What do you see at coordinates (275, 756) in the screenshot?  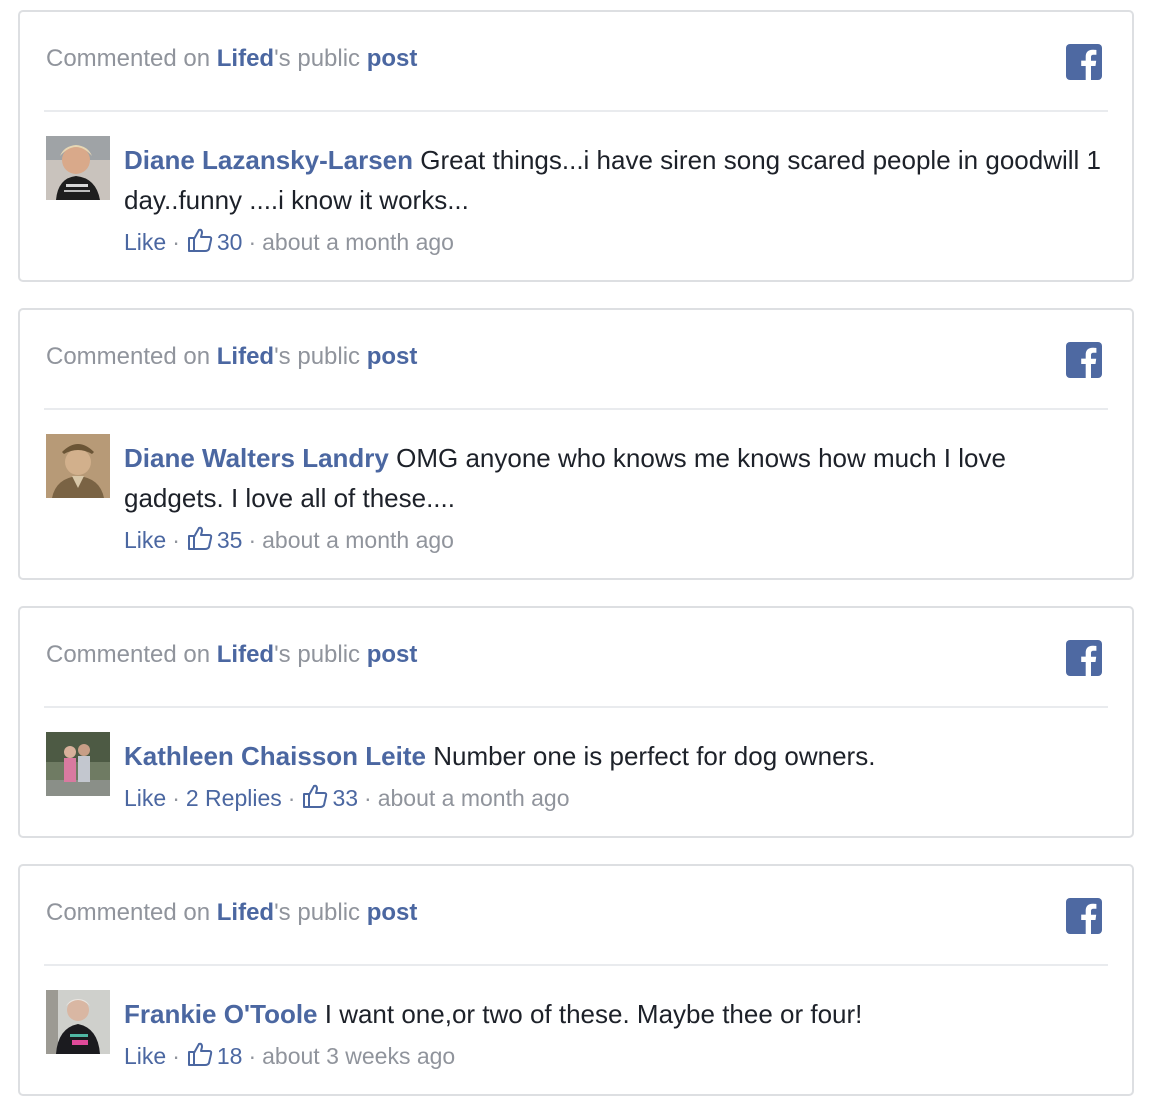 I see `comment-author: Kathleen Chaisson Leite` at bounding box center [275, 756].